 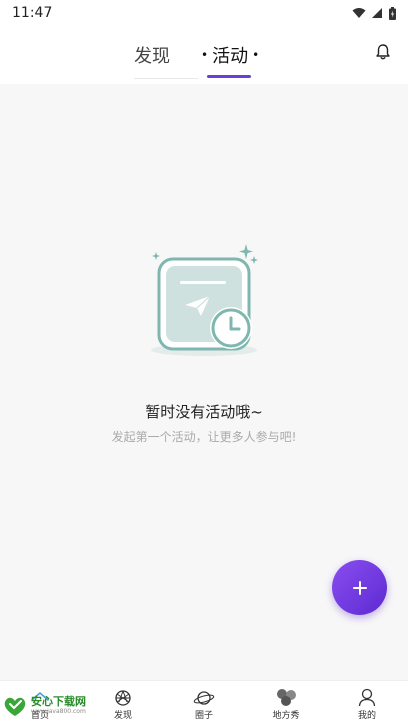 I want to click on active-tab-indicator, so click(x=229, y=76).